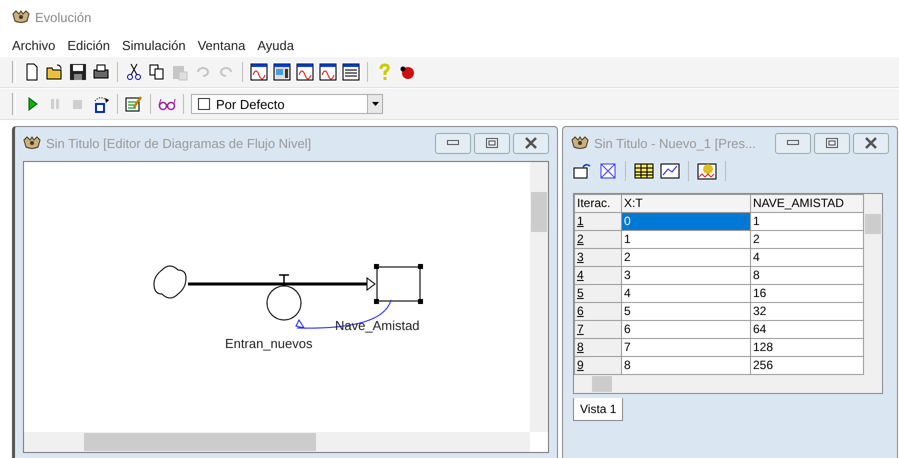 The width and height of the screenshot is (899, 458). I want to click on column-header: NAVE_AMISTAD, so click(807, 203).